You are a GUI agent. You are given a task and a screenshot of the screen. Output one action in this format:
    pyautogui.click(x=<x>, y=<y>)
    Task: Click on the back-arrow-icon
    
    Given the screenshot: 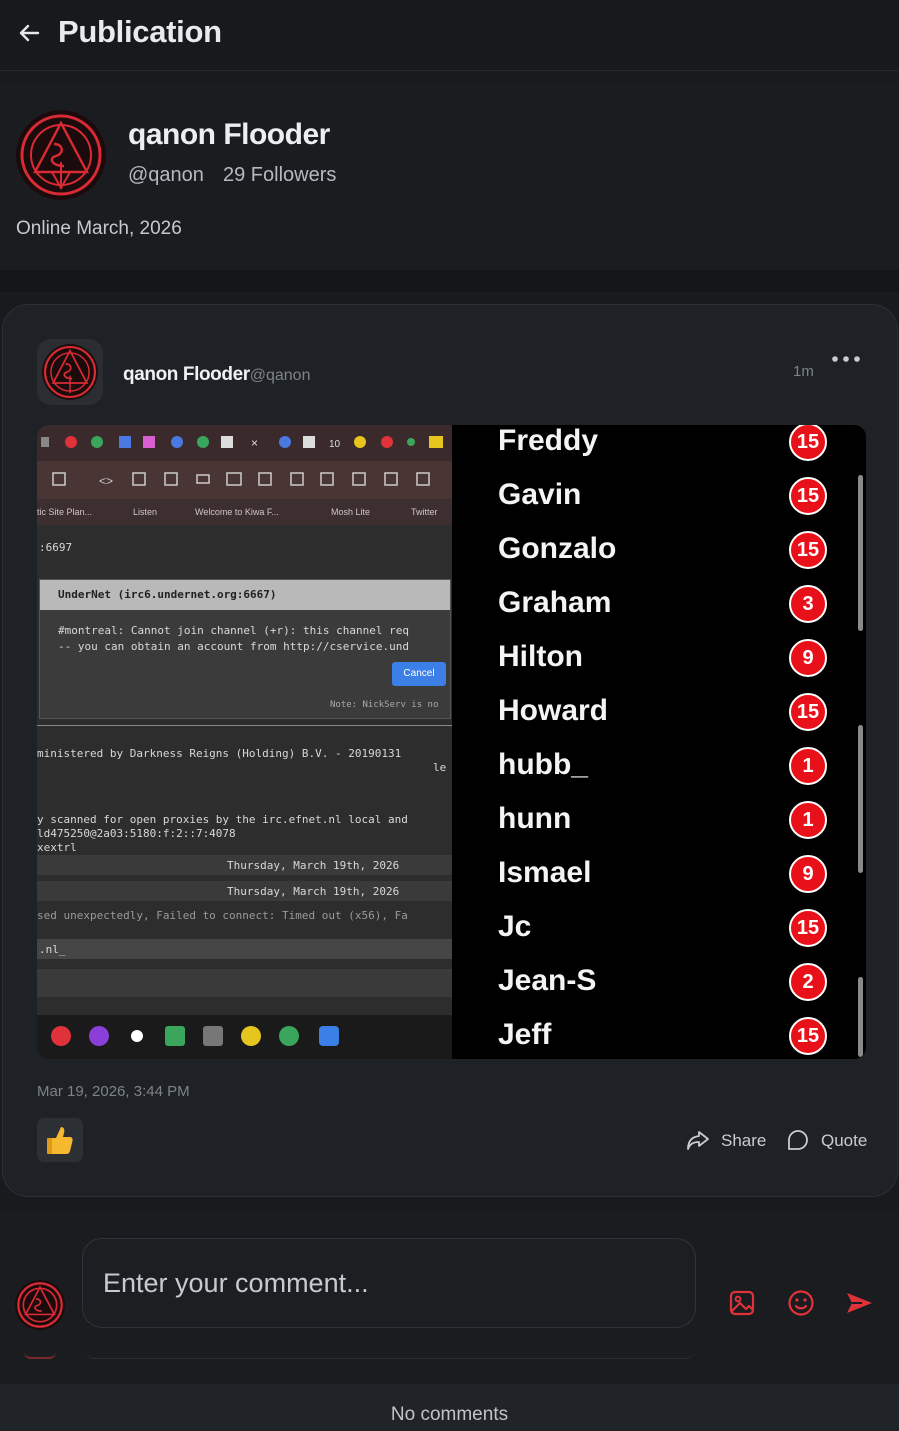 What is the action you would take?
    pyautogui.click(x=29, y=33)
    